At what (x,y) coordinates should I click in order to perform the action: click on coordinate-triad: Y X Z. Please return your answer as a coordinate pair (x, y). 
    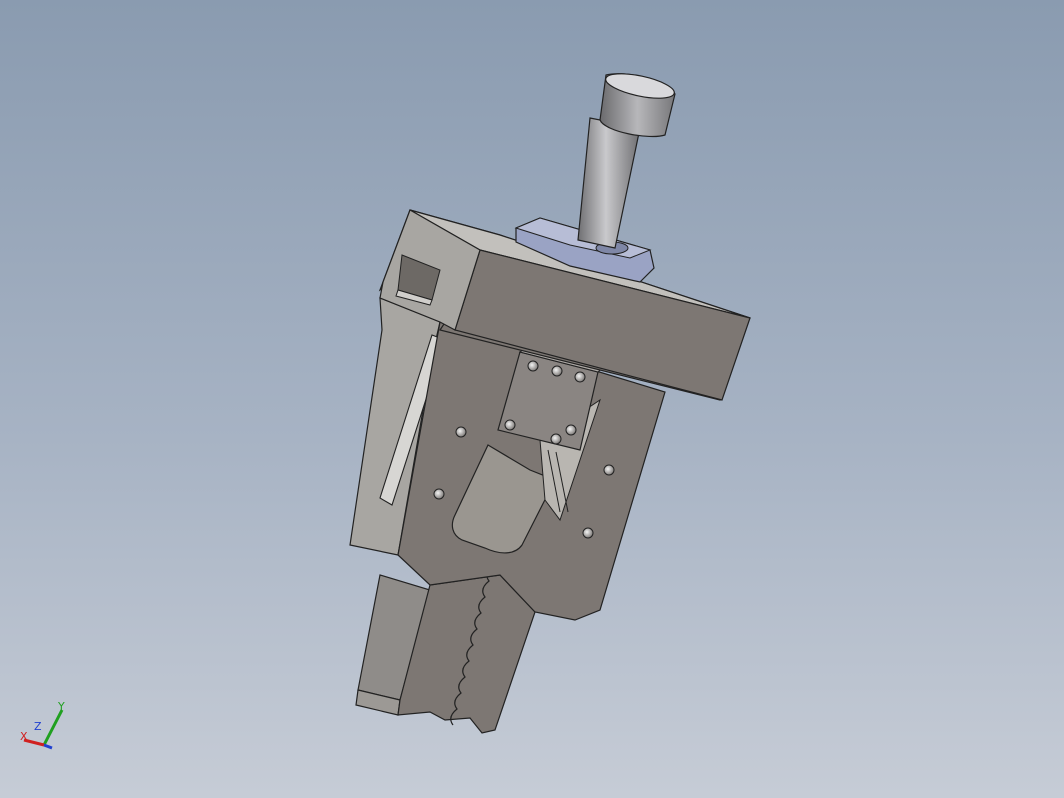
    Looking at the image, I should click on (42, 725).